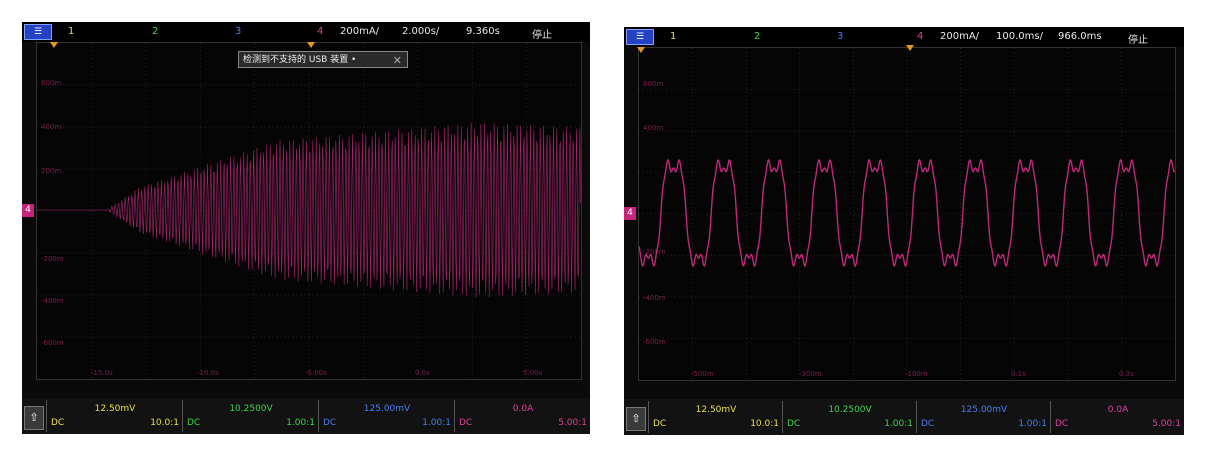 The width and height of the screenshot is (1220, 455). What do you see at coordinates (916, 374) in the screenshot?
I see `x-tick-label: -100m` at bounding box center [916, 374].